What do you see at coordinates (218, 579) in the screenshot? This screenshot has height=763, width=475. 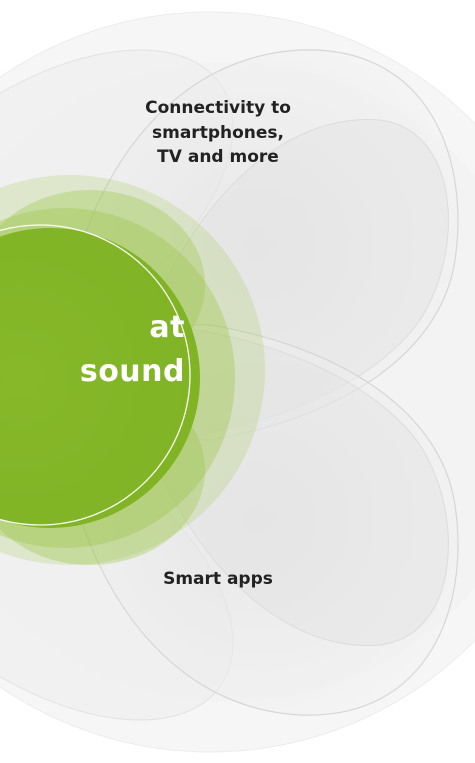 I see `petal-label-smart-apps: Smart apps` at bounding box center [218, 579].